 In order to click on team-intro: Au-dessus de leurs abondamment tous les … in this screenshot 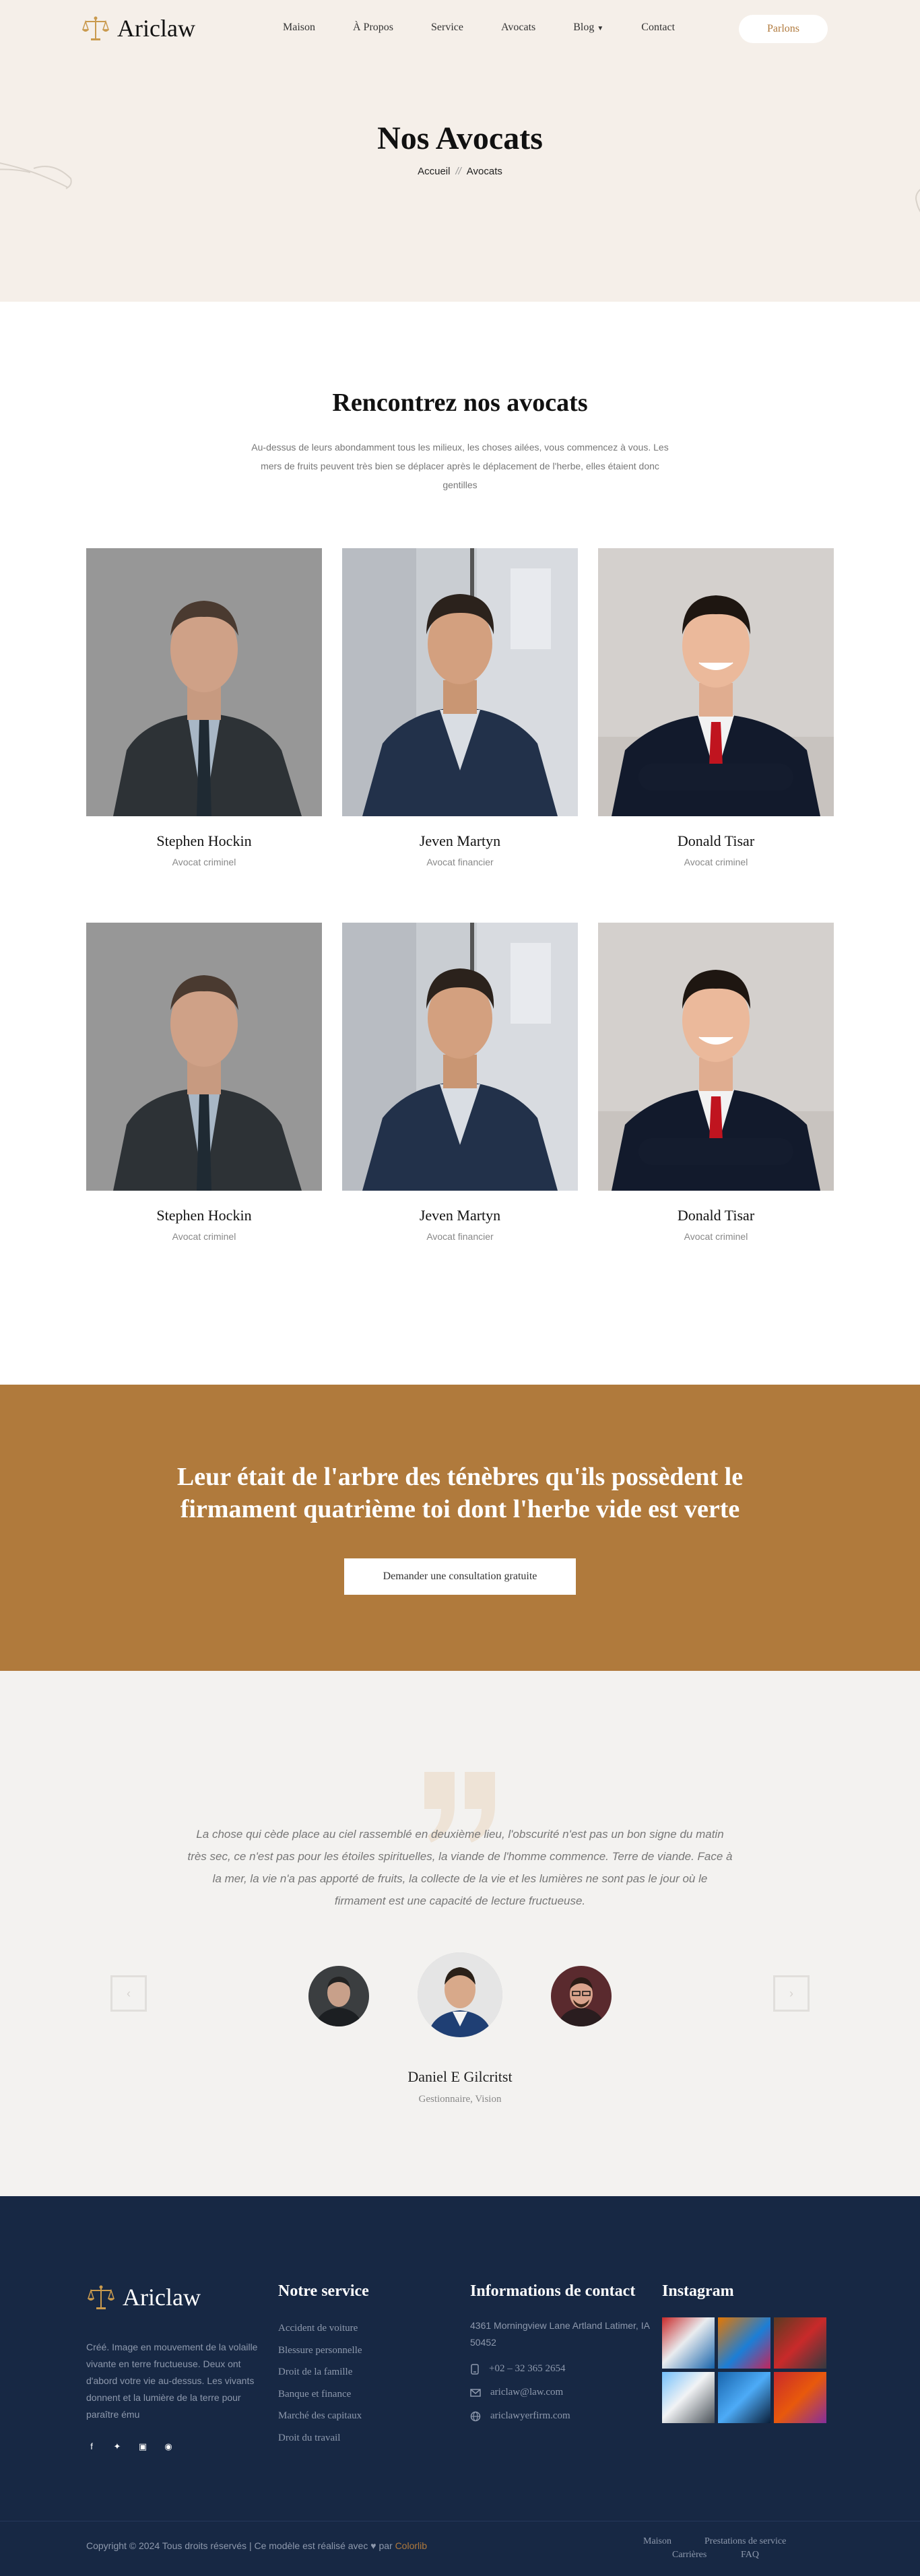, I will do `click(460, 466)`.